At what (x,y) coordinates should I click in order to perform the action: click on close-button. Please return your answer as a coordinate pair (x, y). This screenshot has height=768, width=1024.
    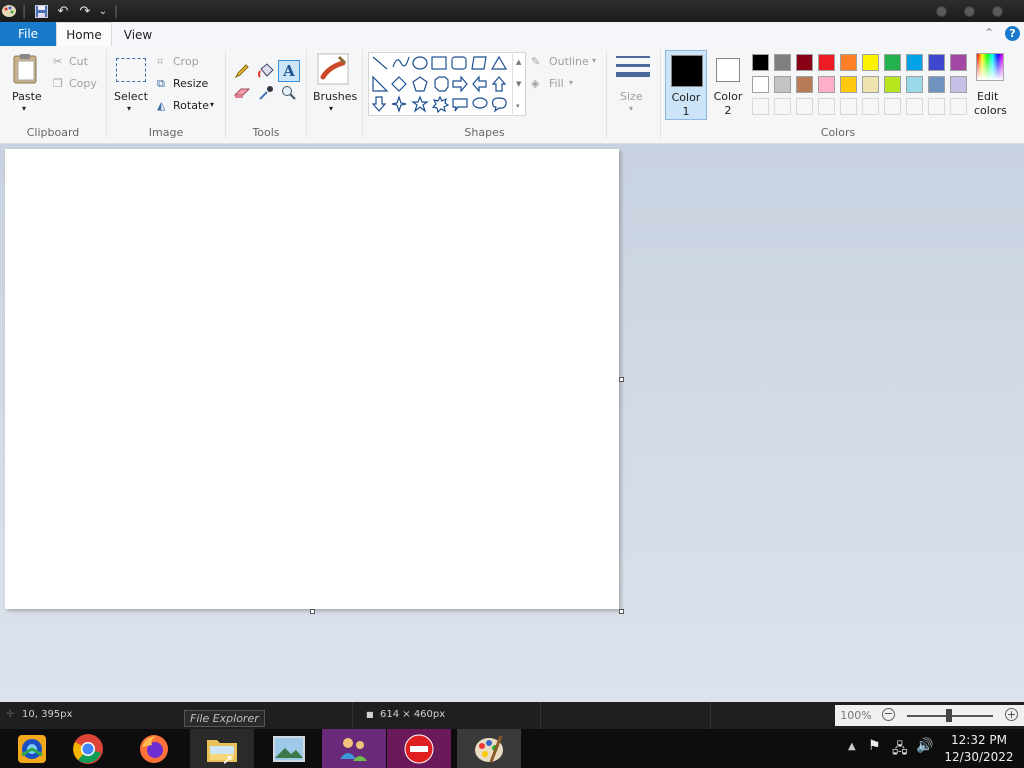
    Looking at the image, I should click on (997, 11).